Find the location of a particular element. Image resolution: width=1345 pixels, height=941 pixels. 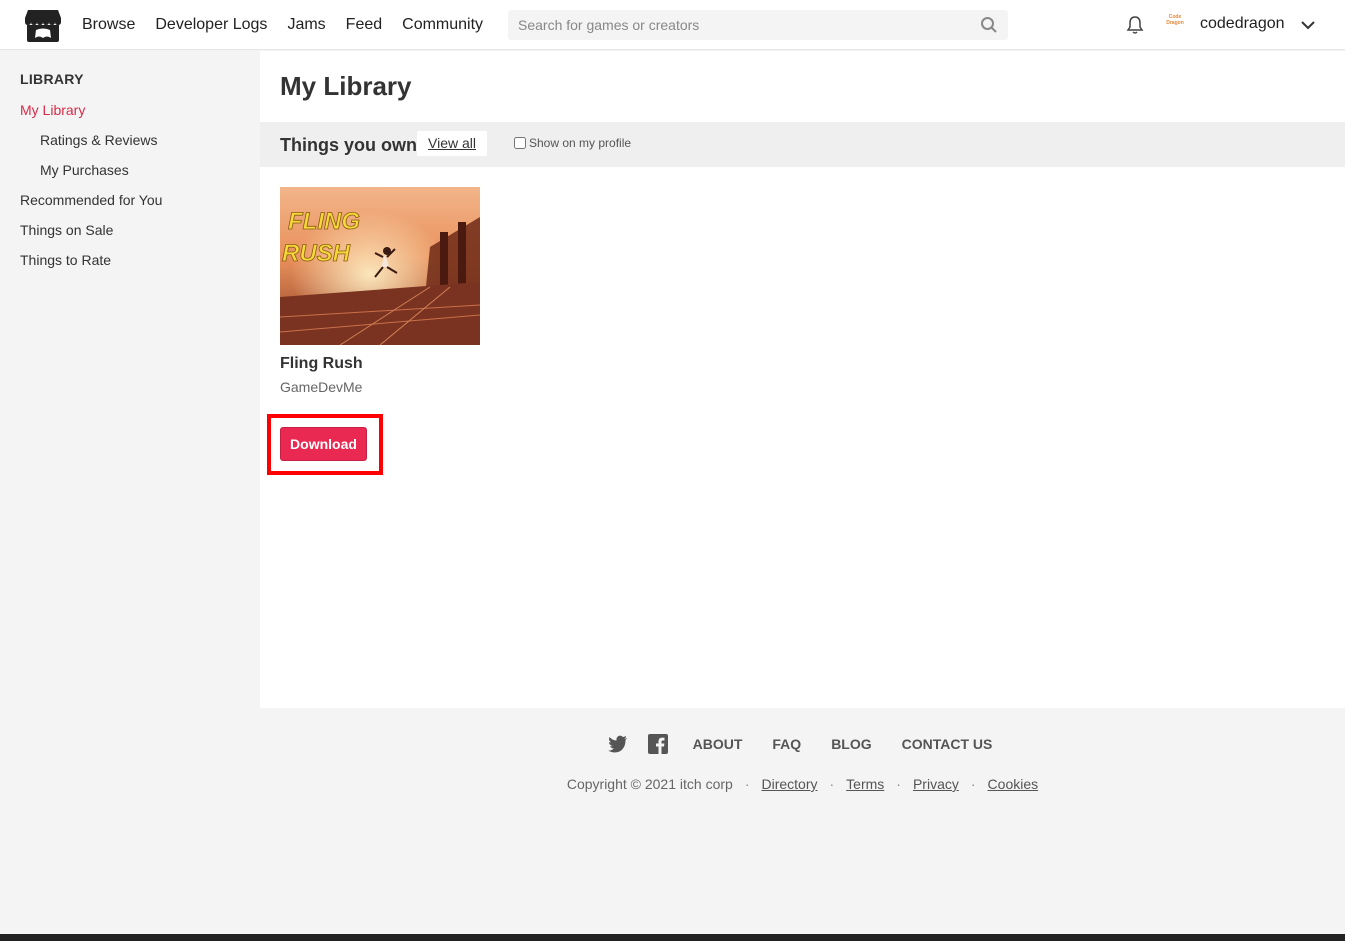

twitter-icon is located at coordinates (617, 744).